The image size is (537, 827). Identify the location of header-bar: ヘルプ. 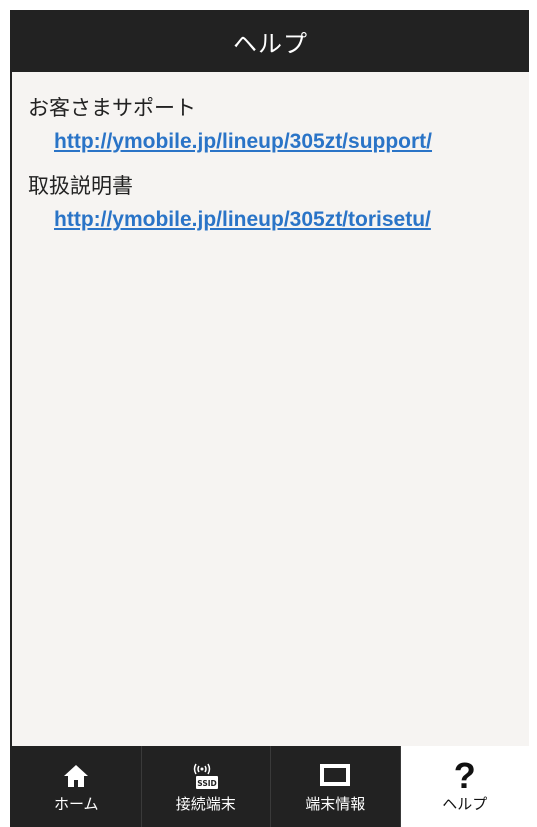
(270, 41).